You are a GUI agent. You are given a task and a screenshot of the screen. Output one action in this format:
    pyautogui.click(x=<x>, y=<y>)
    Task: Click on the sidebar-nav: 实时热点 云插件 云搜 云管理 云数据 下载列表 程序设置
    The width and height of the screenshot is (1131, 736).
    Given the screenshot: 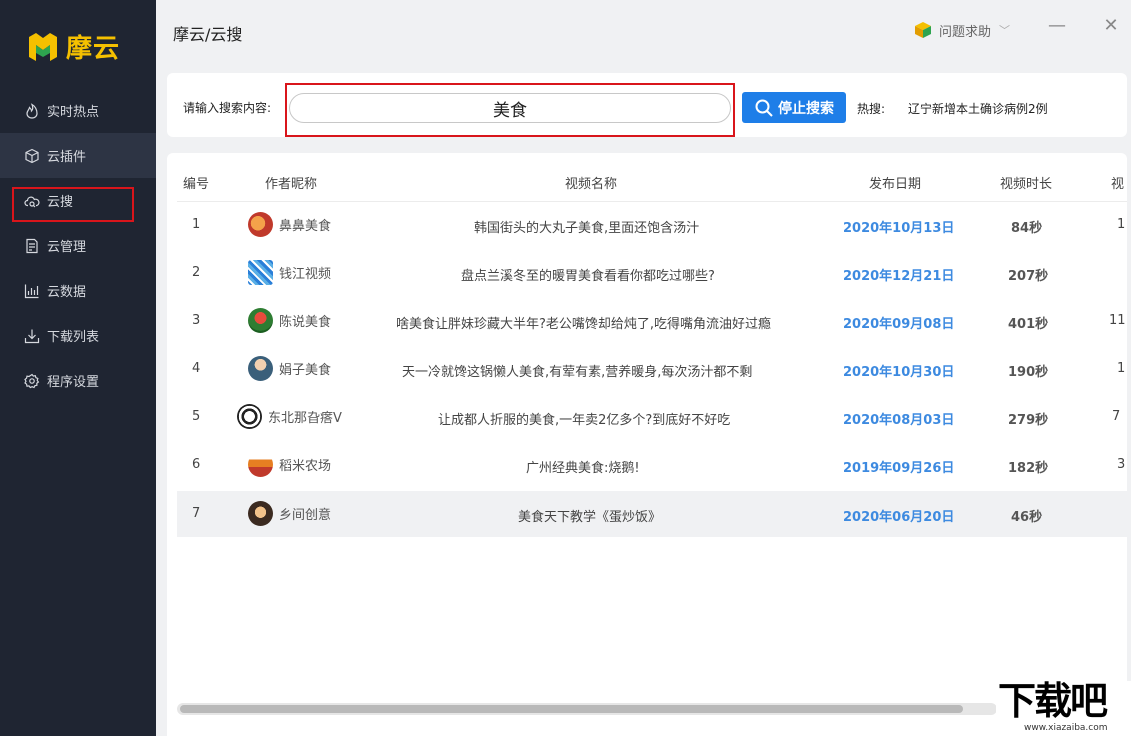 What is the action you would take?
    pyautogui.click(x=78, y=245)
    